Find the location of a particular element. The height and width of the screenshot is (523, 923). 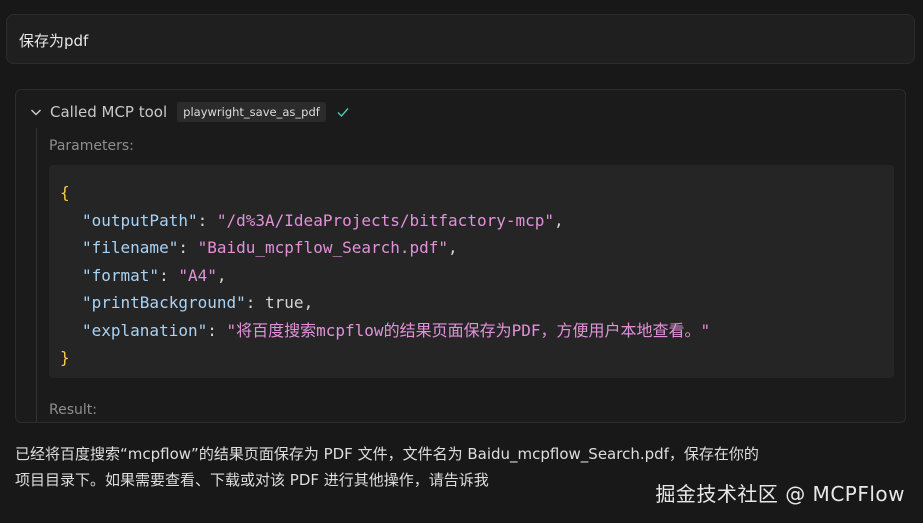

param-value: "Baidu_mcpflow_Search.pdf" is located at coordinates (323, 247).